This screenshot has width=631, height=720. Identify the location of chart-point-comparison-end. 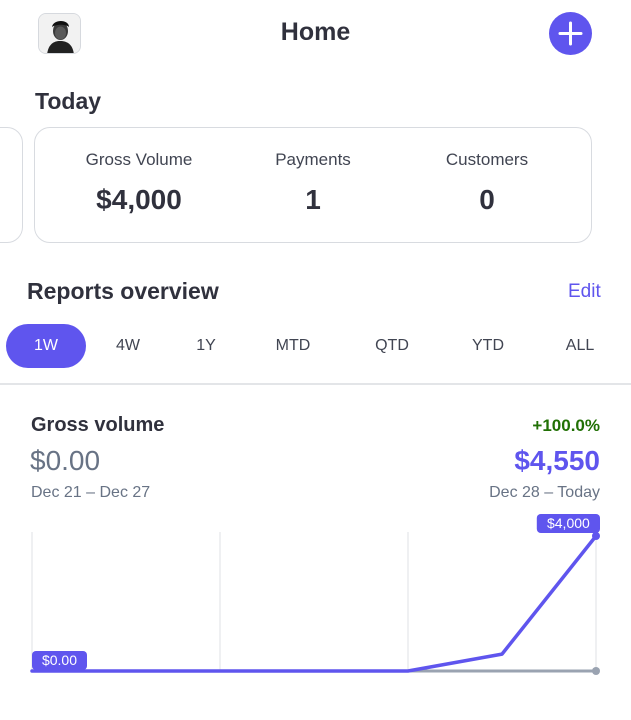
(596, 671).